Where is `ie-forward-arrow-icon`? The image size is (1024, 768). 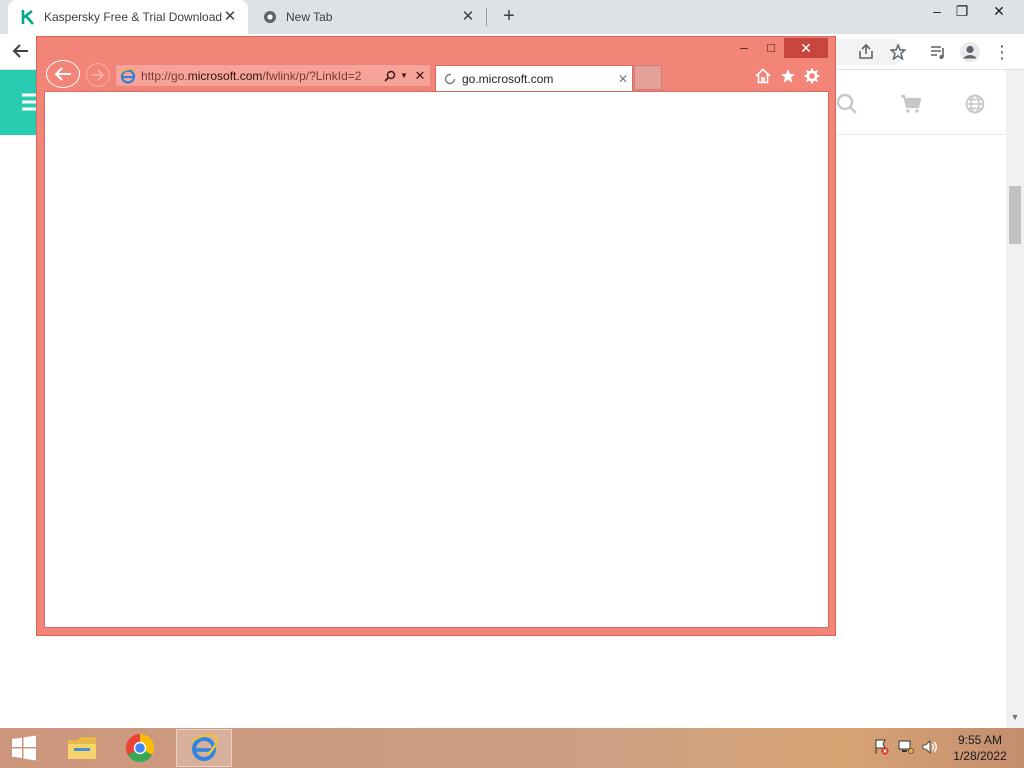
ie-forward-arrow-icon is located at coordinates (98, 75).